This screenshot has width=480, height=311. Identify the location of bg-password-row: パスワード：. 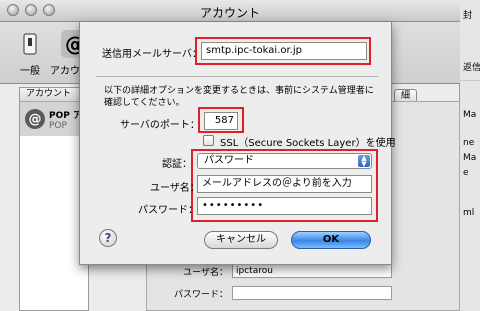
(216, 293).